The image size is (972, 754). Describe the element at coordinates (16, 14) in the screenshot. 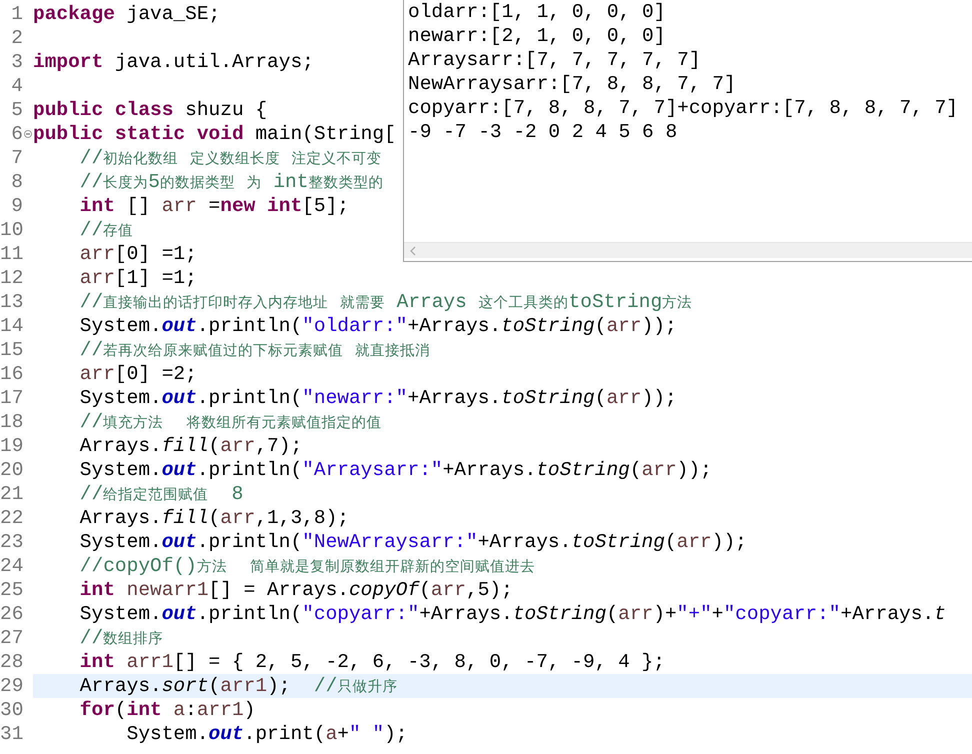

I see `line-number: 1` at that location.